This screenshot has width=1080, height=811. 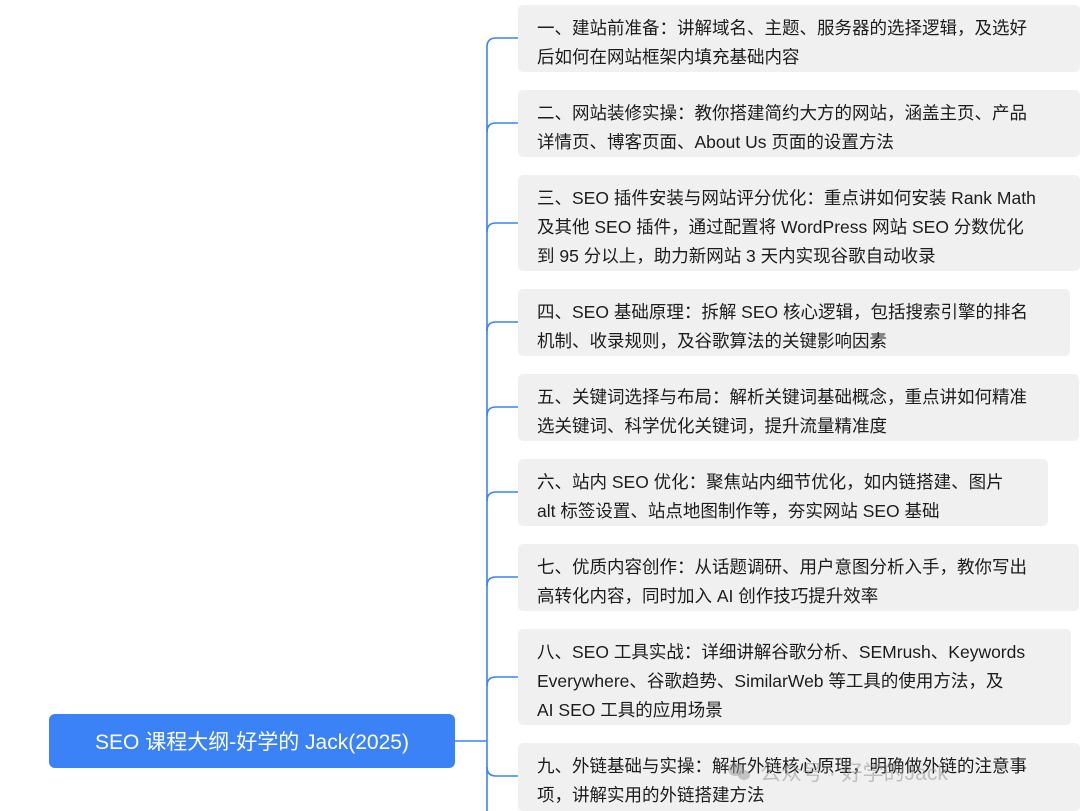 What do you see at coordinates (786, 198) in the screenshot?
I see `topic-line: 三、SEO 插件安装与网站评分优化：重点讲如何安装 Rank Math` at bounding box center [786, 198].